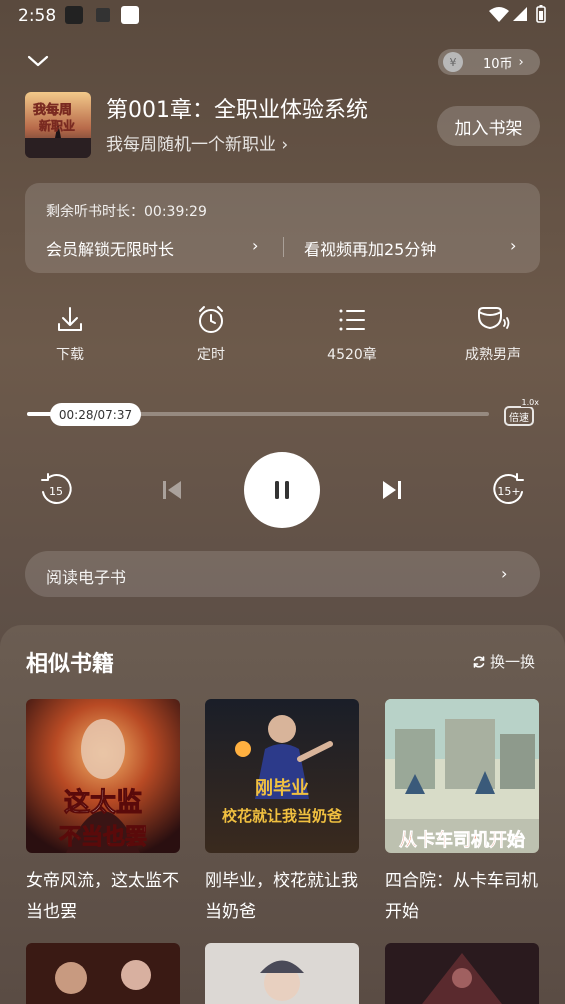  I want to click on voice-icon, so click(494, 318).